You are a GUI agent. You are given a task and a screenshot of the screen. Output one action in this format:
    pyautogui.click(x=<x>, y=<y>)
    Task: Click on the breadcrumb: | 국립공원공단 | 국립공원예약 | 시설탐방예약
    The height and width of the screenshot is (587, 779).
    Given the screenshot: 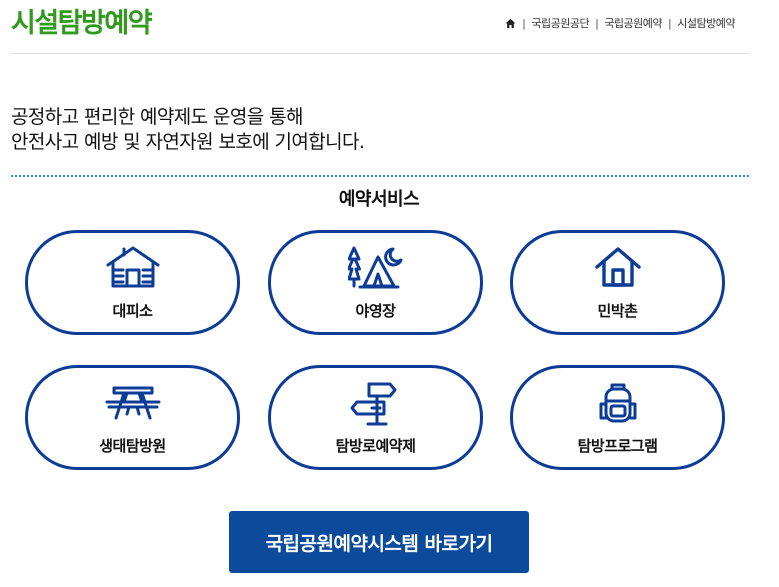 What is the action you would take?
    pyautogui.click(x=620, y=23)
    